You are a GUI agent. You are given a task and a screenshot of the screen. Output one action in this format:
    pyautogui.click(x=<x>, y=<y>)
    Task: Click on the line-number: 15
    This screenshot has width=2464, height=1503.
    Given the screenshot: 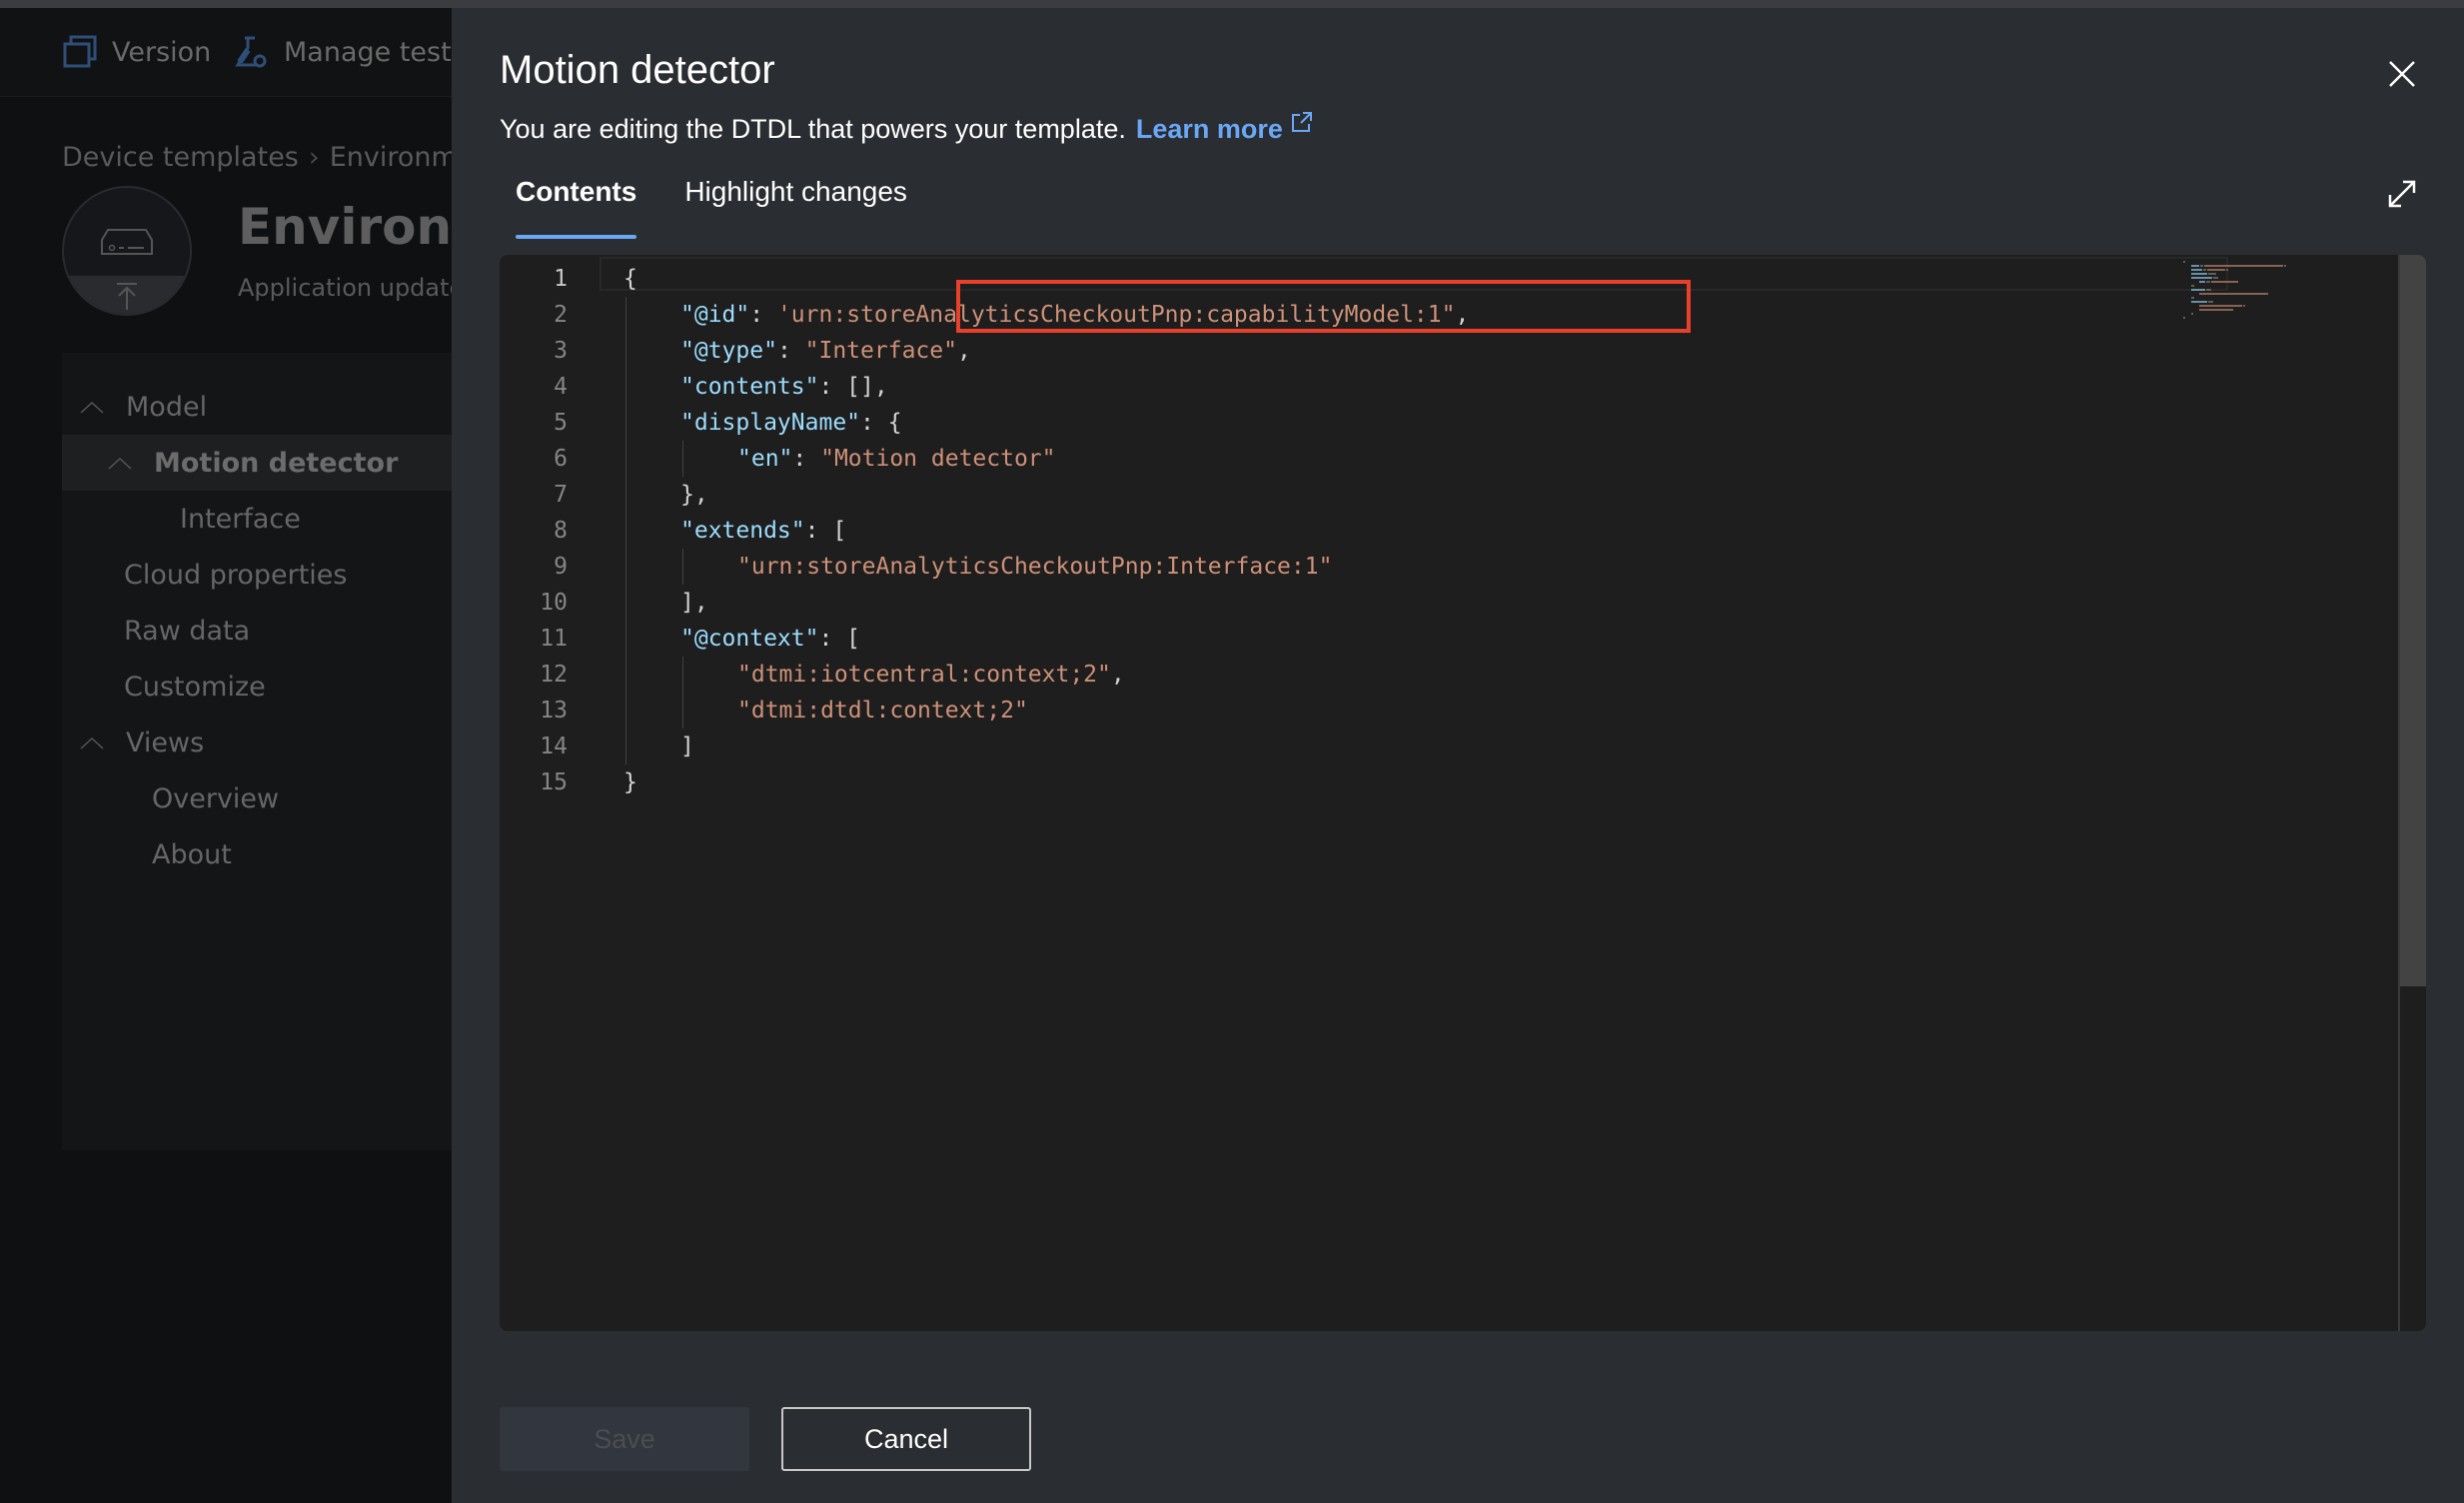 What is the action you would take?
    pyautogui.click(x=554, y=782)
    